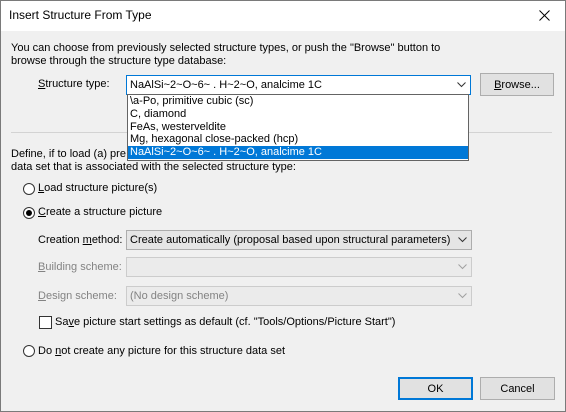 Image resolution: width=566 pixels, height=412 pixels. Describe the element at coordinates (45, 322) in the screenshot. I see `save-settings-checkbox` at that location.